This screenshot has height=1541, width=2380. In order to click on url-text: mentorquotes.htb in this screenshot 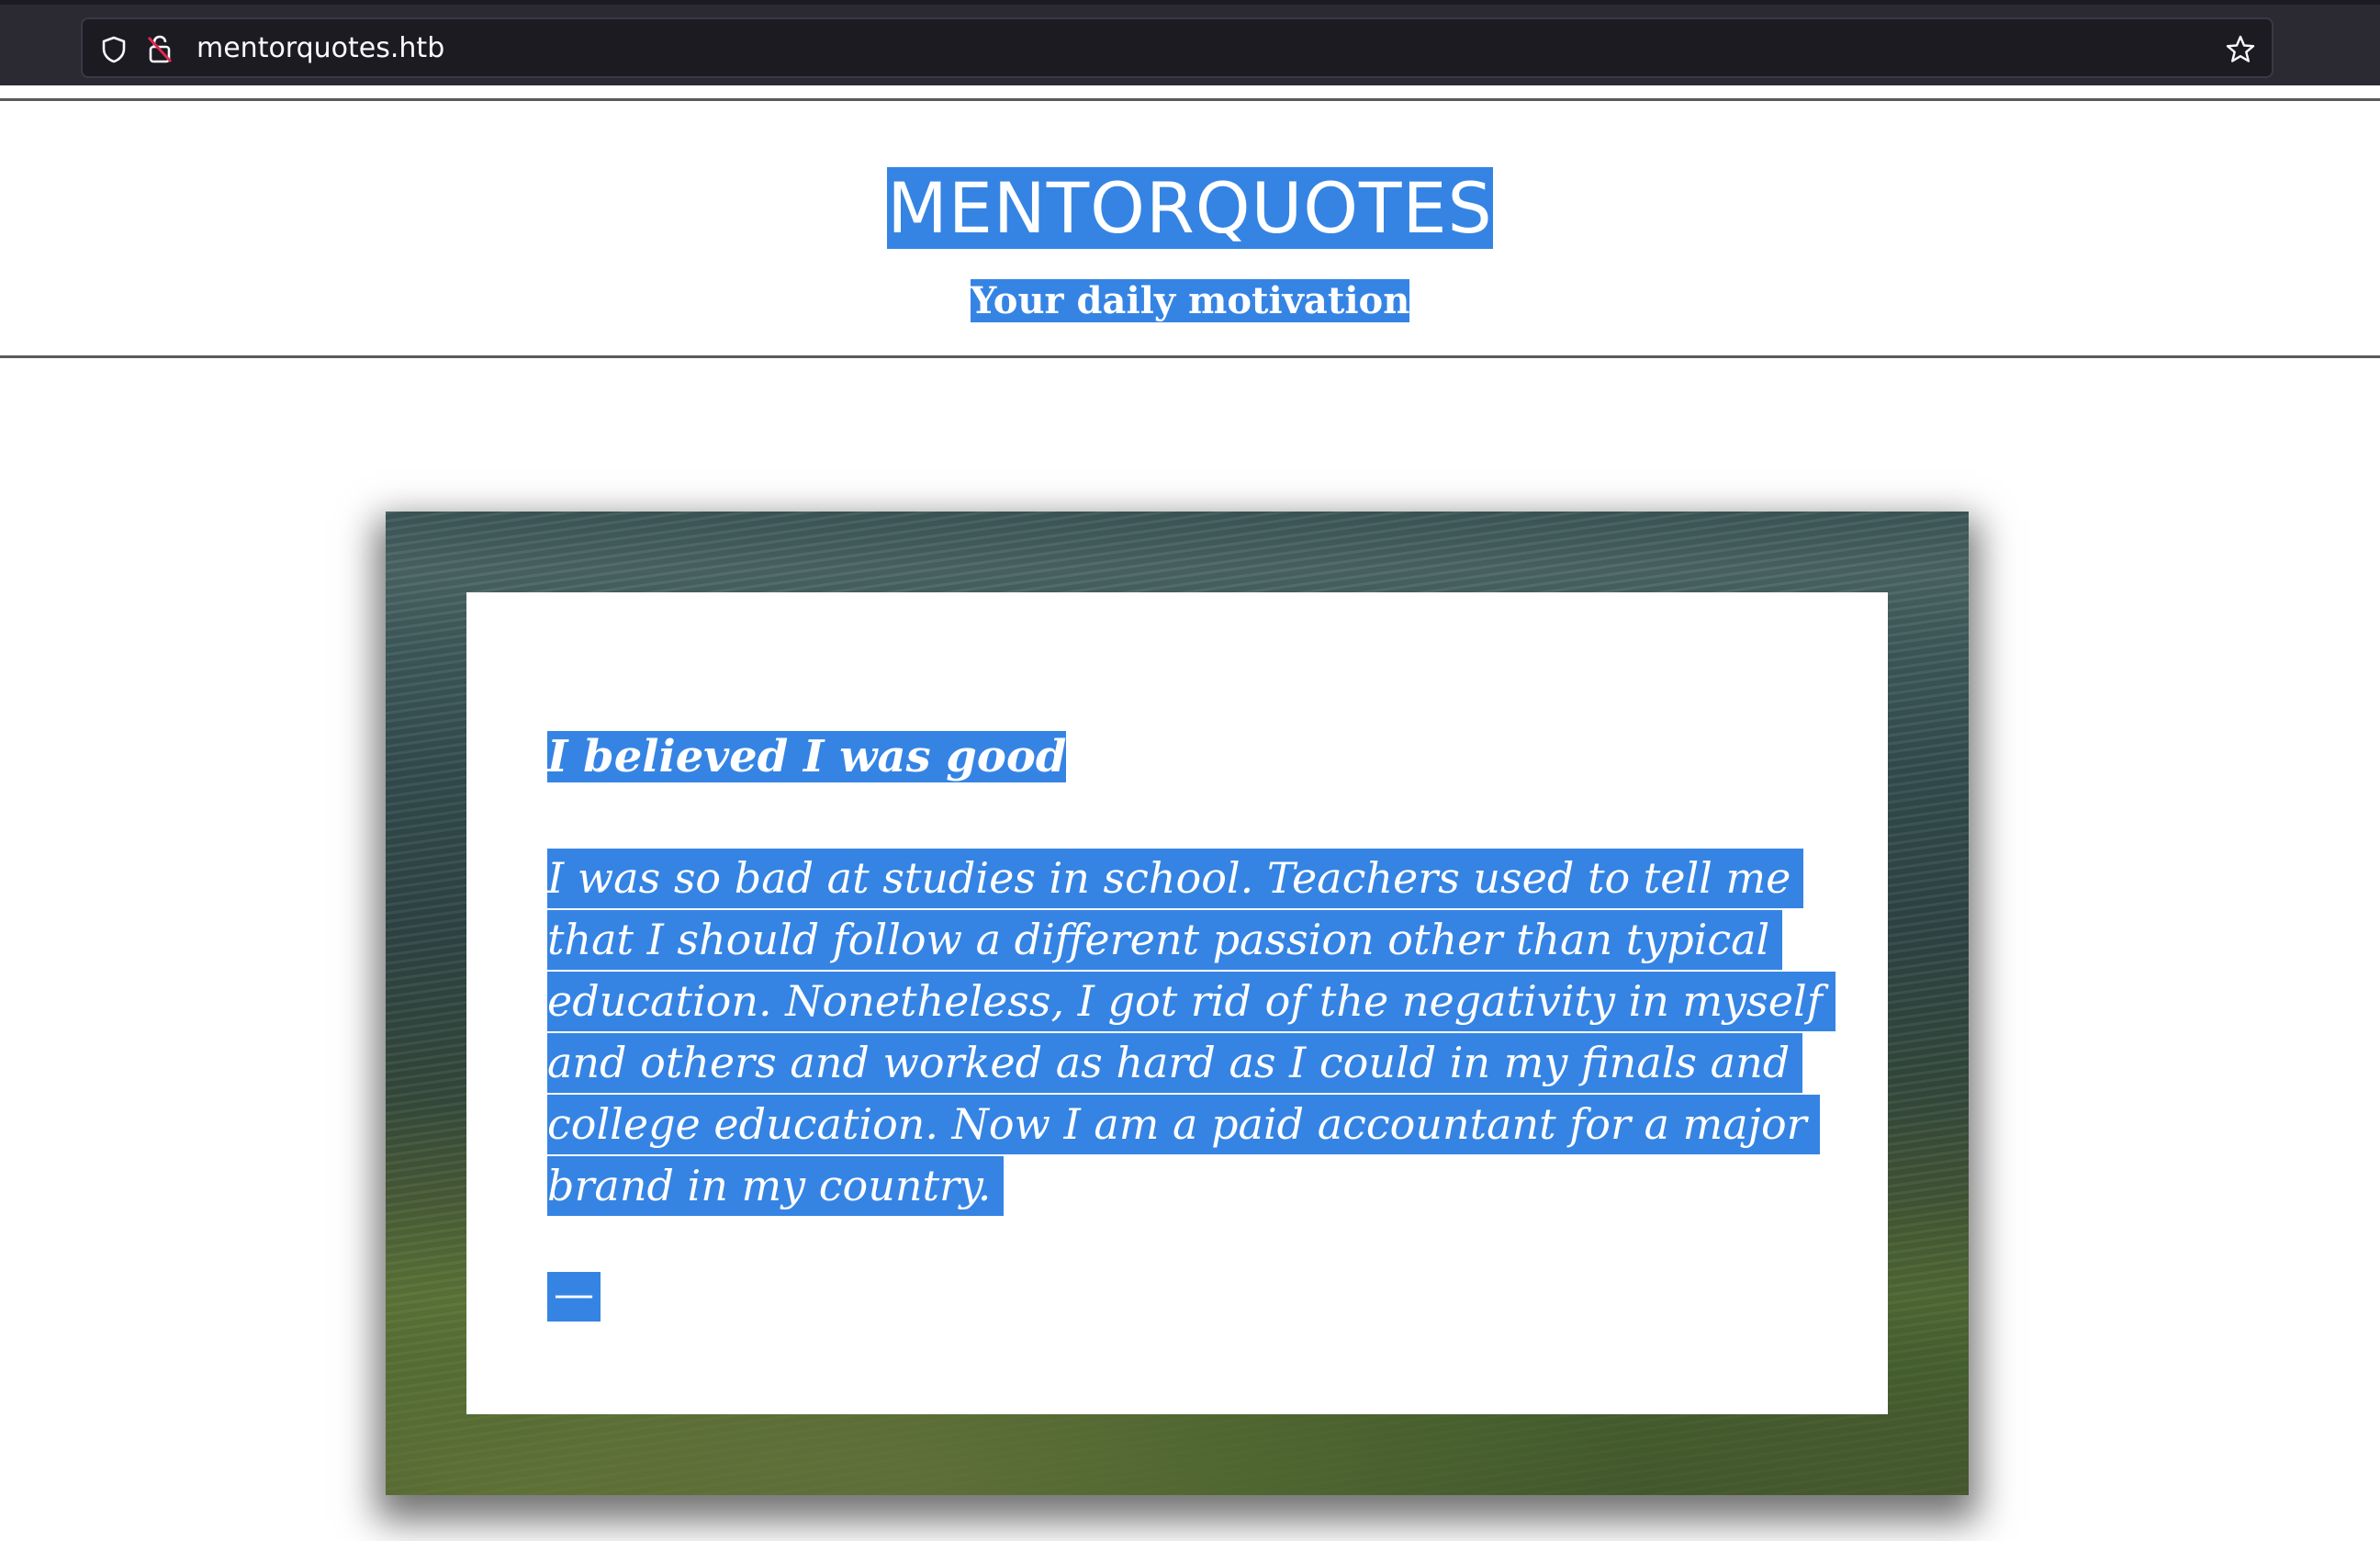, I will do `click(320, 48)`.